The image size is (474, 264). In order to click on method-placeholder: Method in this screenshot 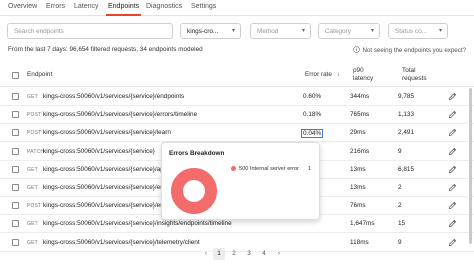, I will do `click(268, 31)`.